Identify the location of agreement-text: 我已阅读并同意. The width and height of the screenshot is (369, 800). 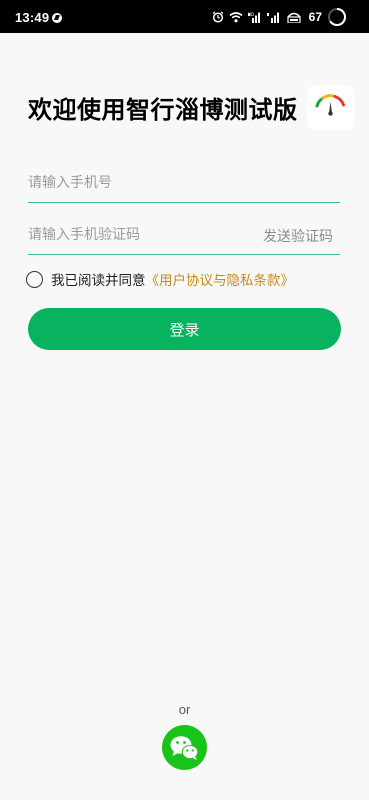
(98, 281).